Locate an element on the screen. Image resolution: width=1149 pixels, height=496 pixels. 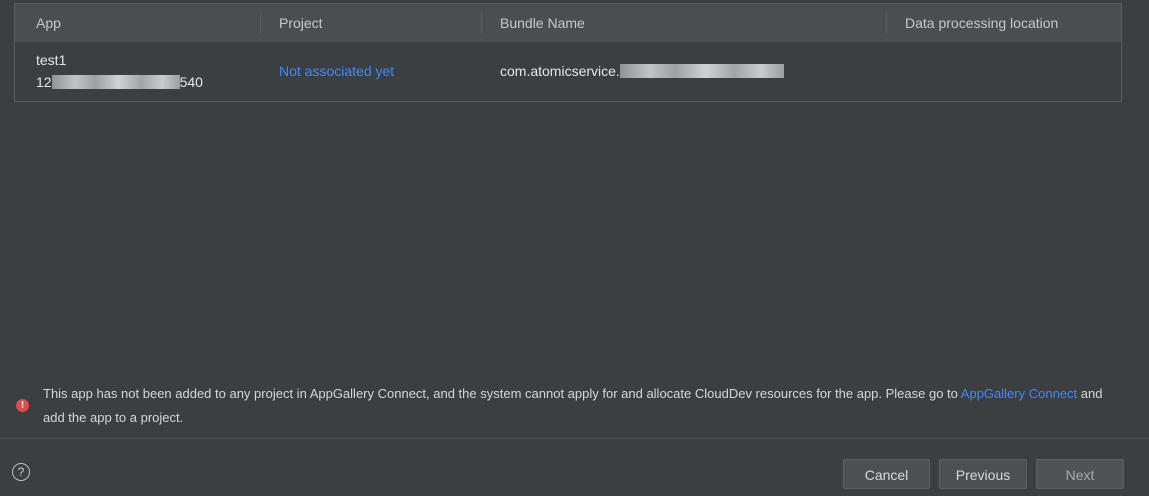
next-button: Next is located at coordinates (1080, 474).